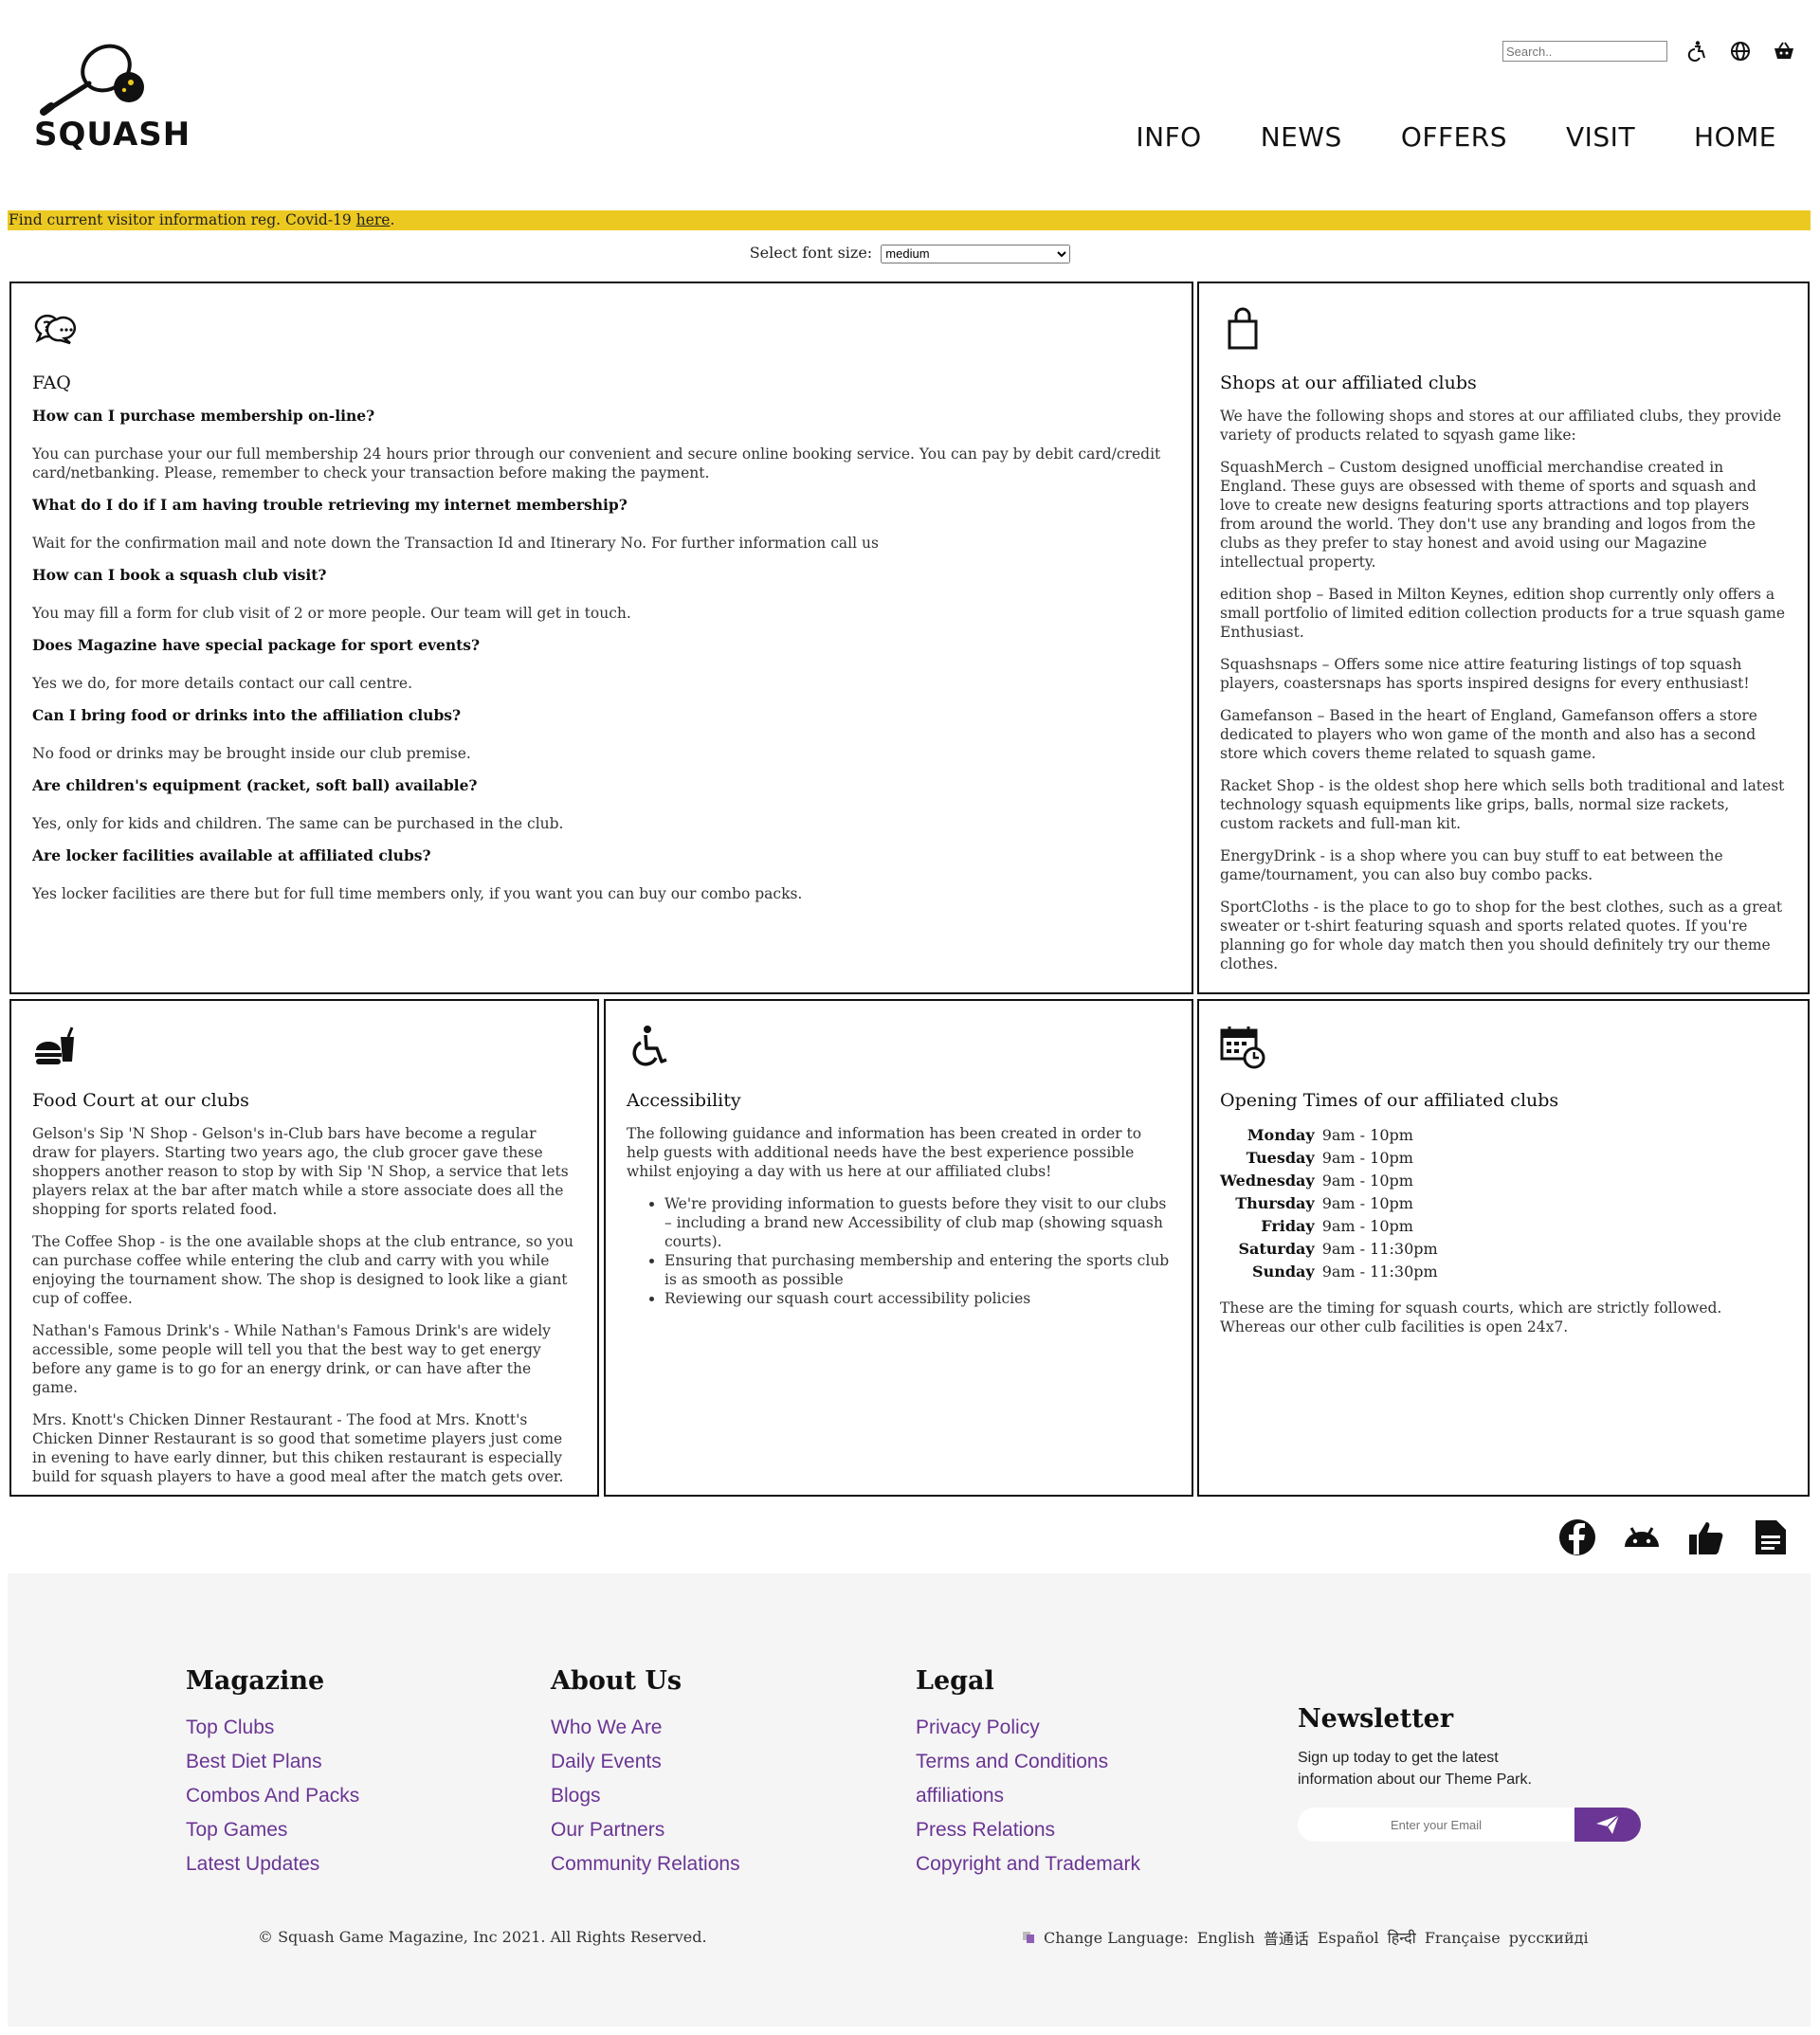 This screenshot has width=1820, height=2035. What do you see at coordinates (1028, 1937) in the screenshot?
I see `language-icon` at bounding box center [1028, 1937].